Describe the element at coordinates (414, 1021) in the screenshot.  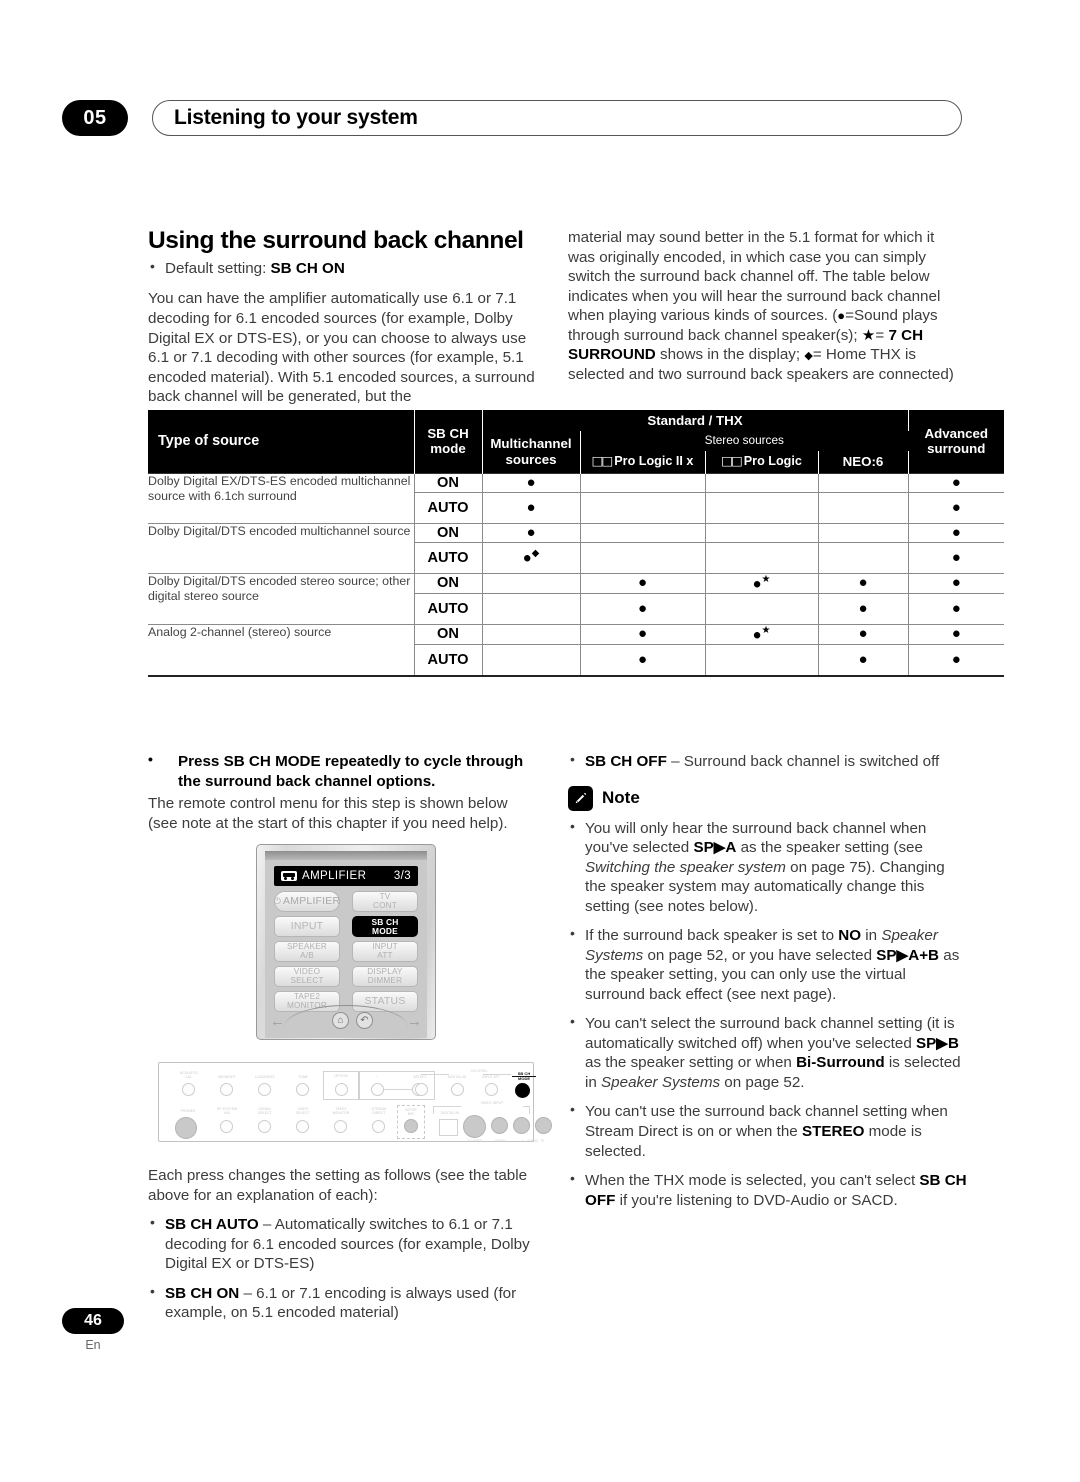
I see `right-arrow-icon: →` at that location.